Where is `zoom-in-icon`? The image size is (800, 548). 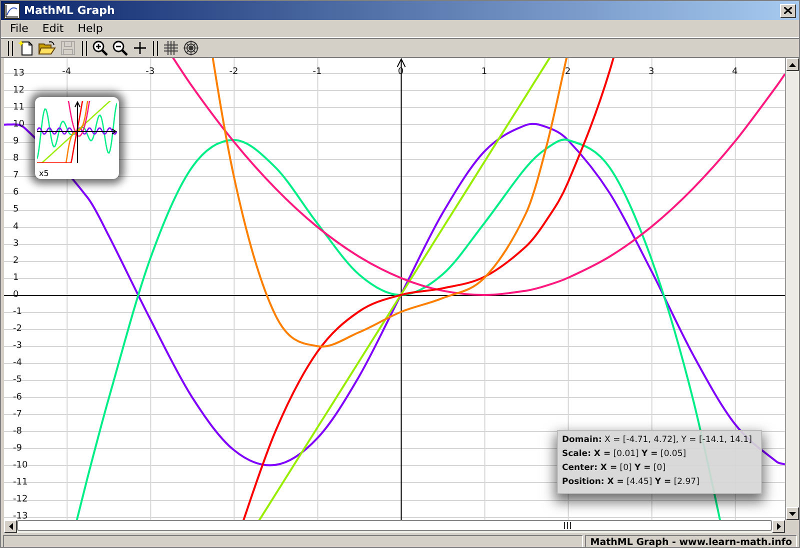
zoom-in-icon is located at coordinates (100, 48).